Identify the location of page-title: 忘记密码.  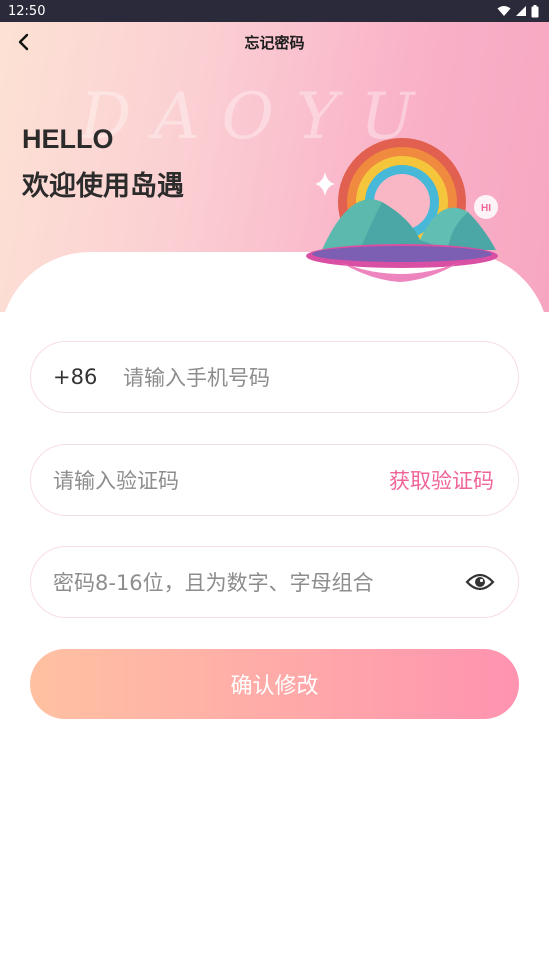
(274, 43).